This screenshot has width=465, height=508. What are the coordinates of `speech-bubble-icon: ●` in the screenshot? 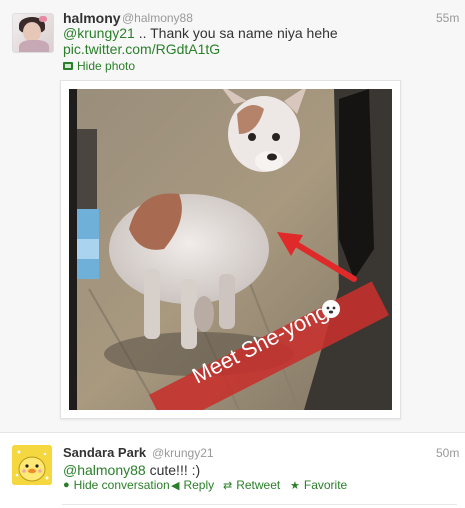 It's located at (66, 485).